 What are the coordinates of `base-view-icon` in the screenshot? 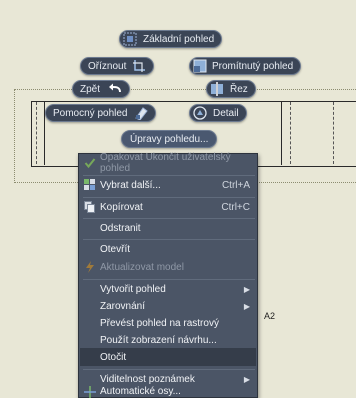 It's located at (130, 39).